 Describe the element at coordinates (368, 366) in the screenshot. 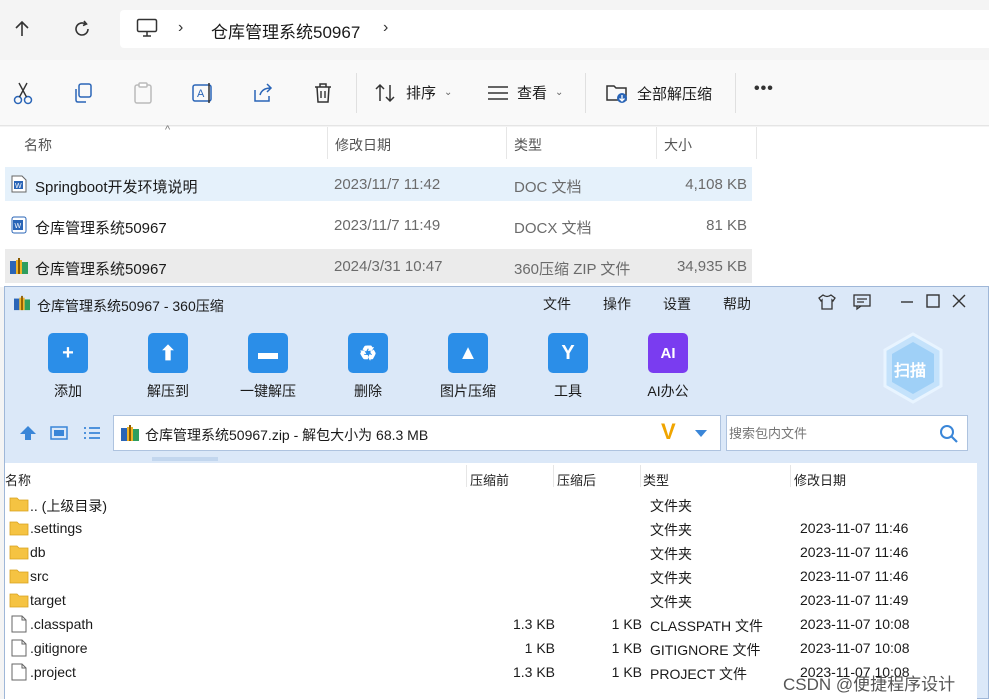

I see `tool-button-delete: ♻ 删除` at that location.